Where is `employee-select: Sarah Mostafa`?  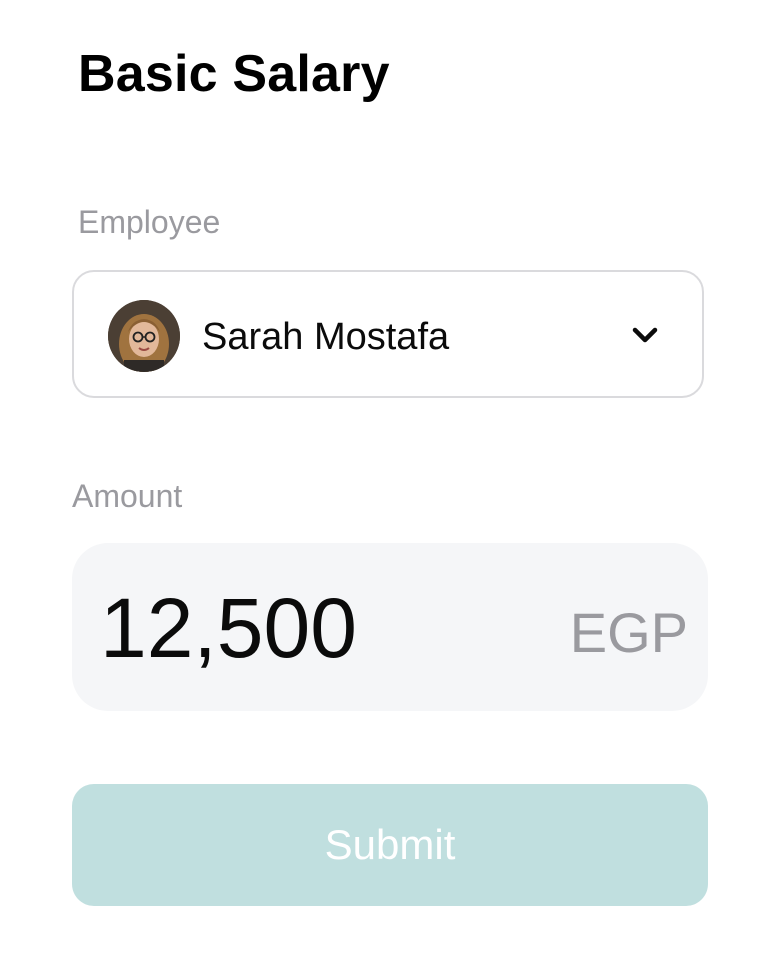 employee-select: Sarah Mostafa is located at coordinates (388, 334).